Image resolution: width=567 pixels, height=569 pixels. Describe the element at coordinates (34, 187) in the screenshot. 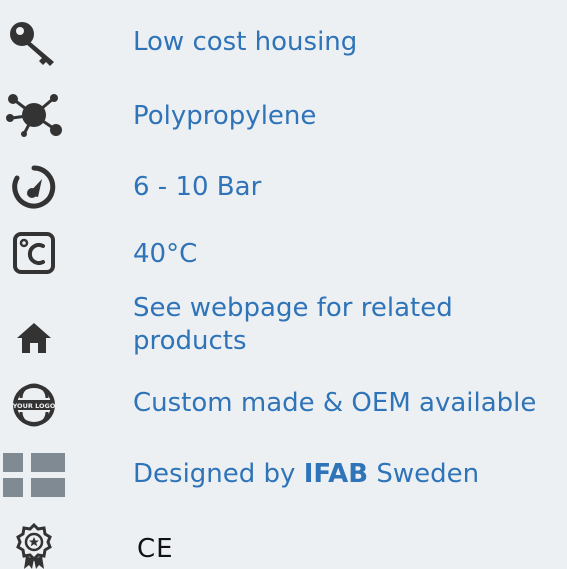

I see `pressure-gauge-icon` at that location.